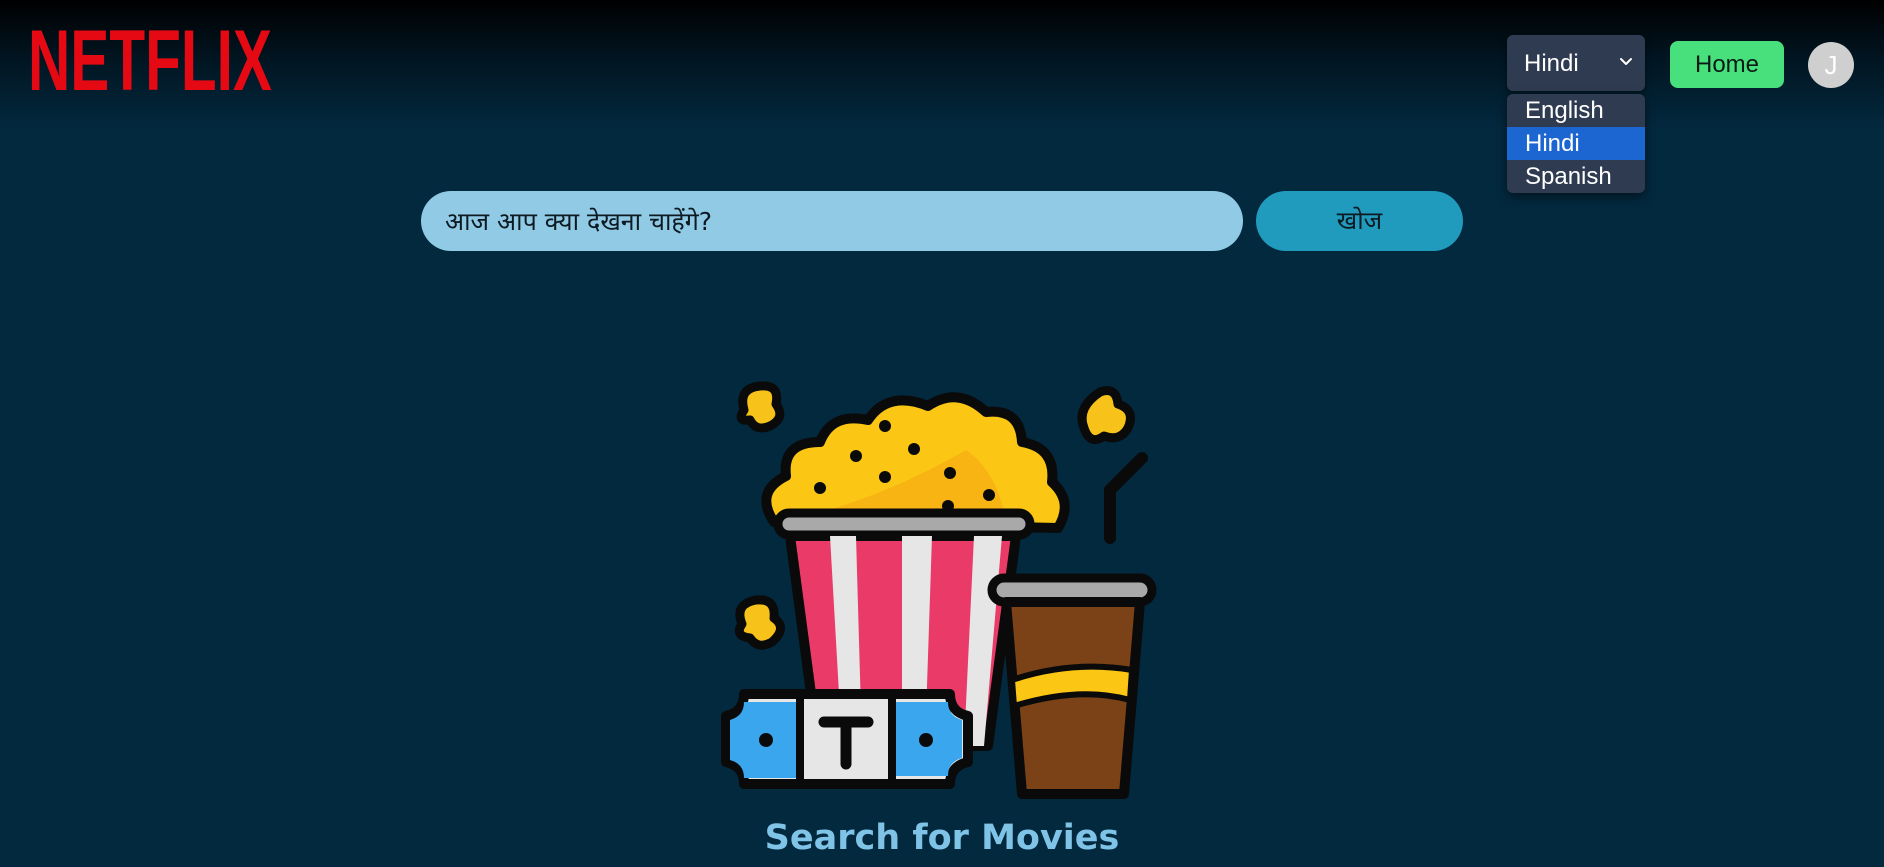  Describe the element at coordinates (1576, 176) in the screenshot. I see `language-option-spanish: Spanish` at that location.